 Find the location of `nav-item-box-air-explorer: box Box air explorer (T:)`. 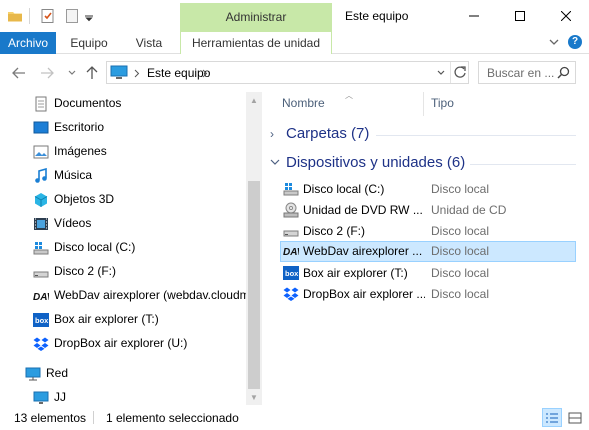

nav-item-box-air-explorer: box Box air explorer (T:) is located at coordinates (123, 320).